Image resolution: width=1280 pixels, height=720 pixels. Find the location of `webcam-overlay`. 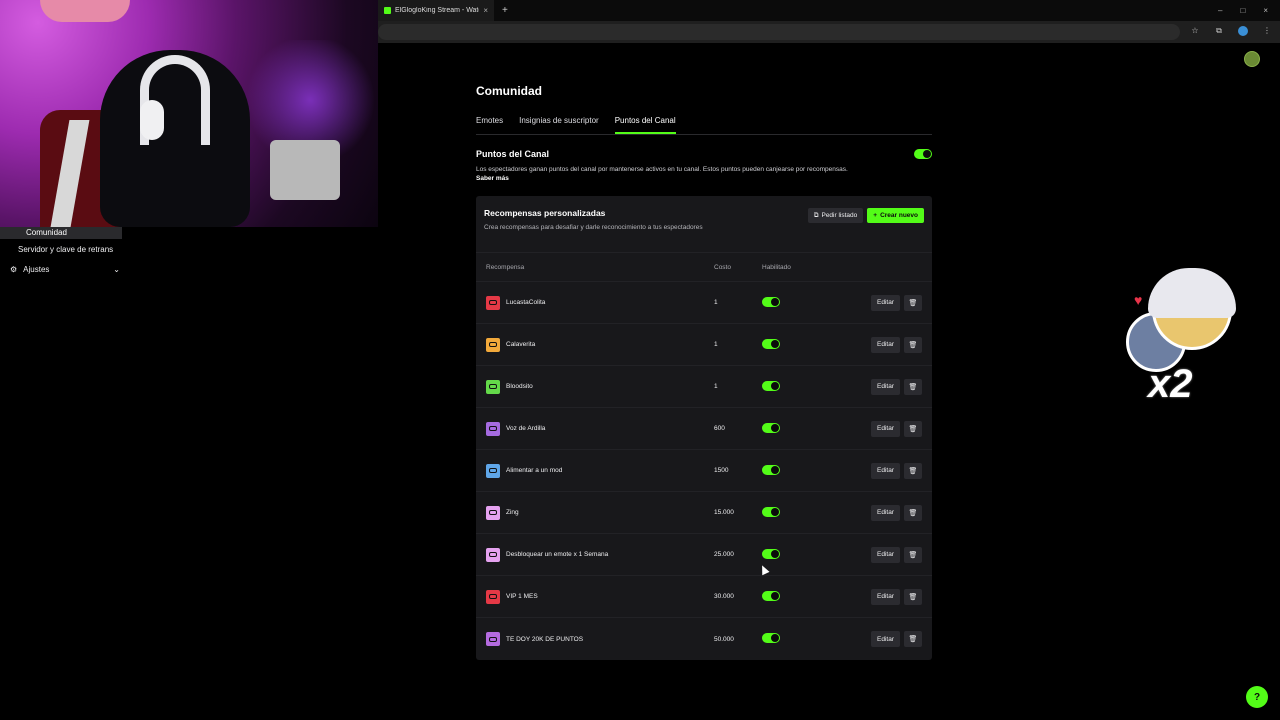

webcam-overlay is located at coordinates (189, 113).